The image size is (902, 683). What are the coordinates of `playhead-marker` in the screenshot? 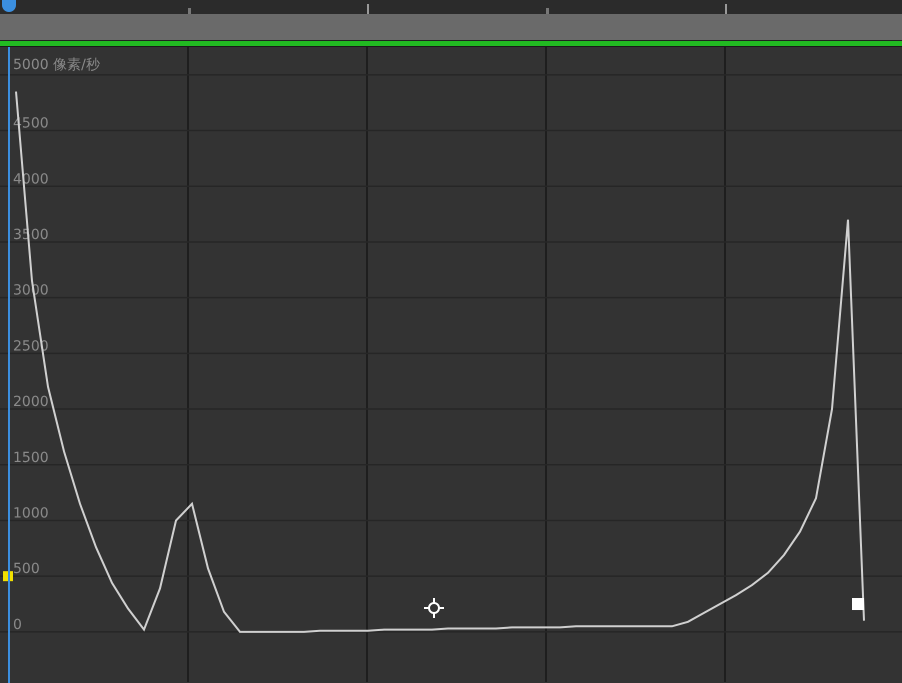 It's located at (9, 6).